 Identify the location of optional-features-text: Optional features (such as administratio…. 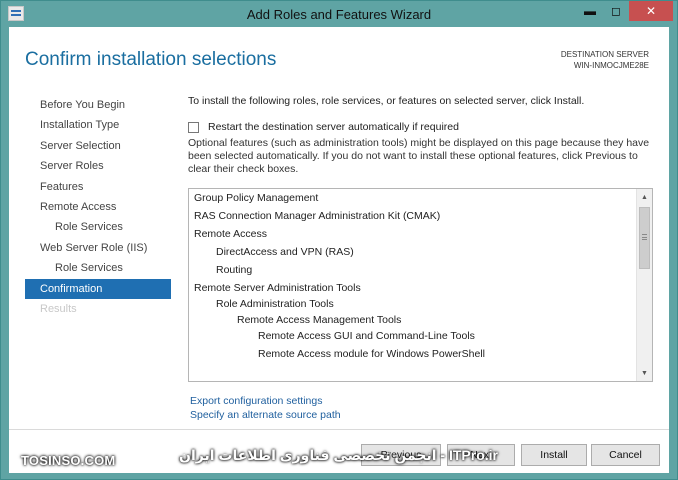
(419, 156).